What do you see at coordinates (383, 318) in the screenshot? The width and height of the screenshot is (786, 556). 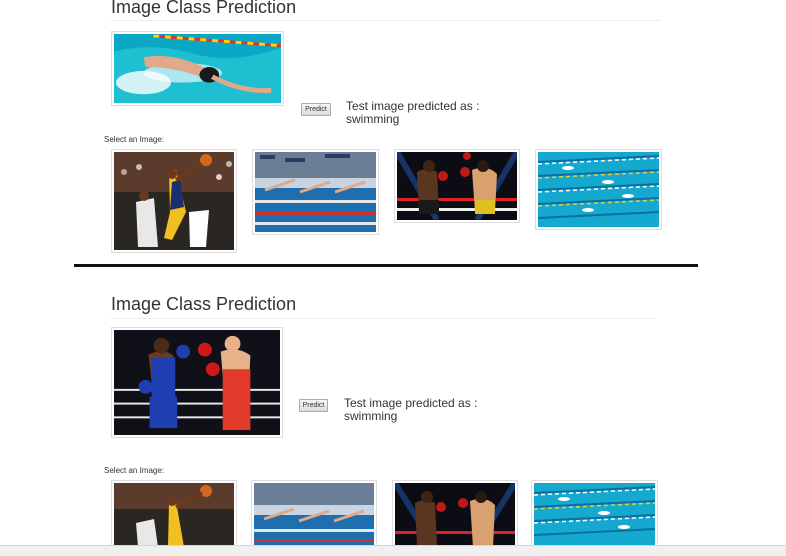 I see `panel-2-title-rule` at bounding box center [383, 318].